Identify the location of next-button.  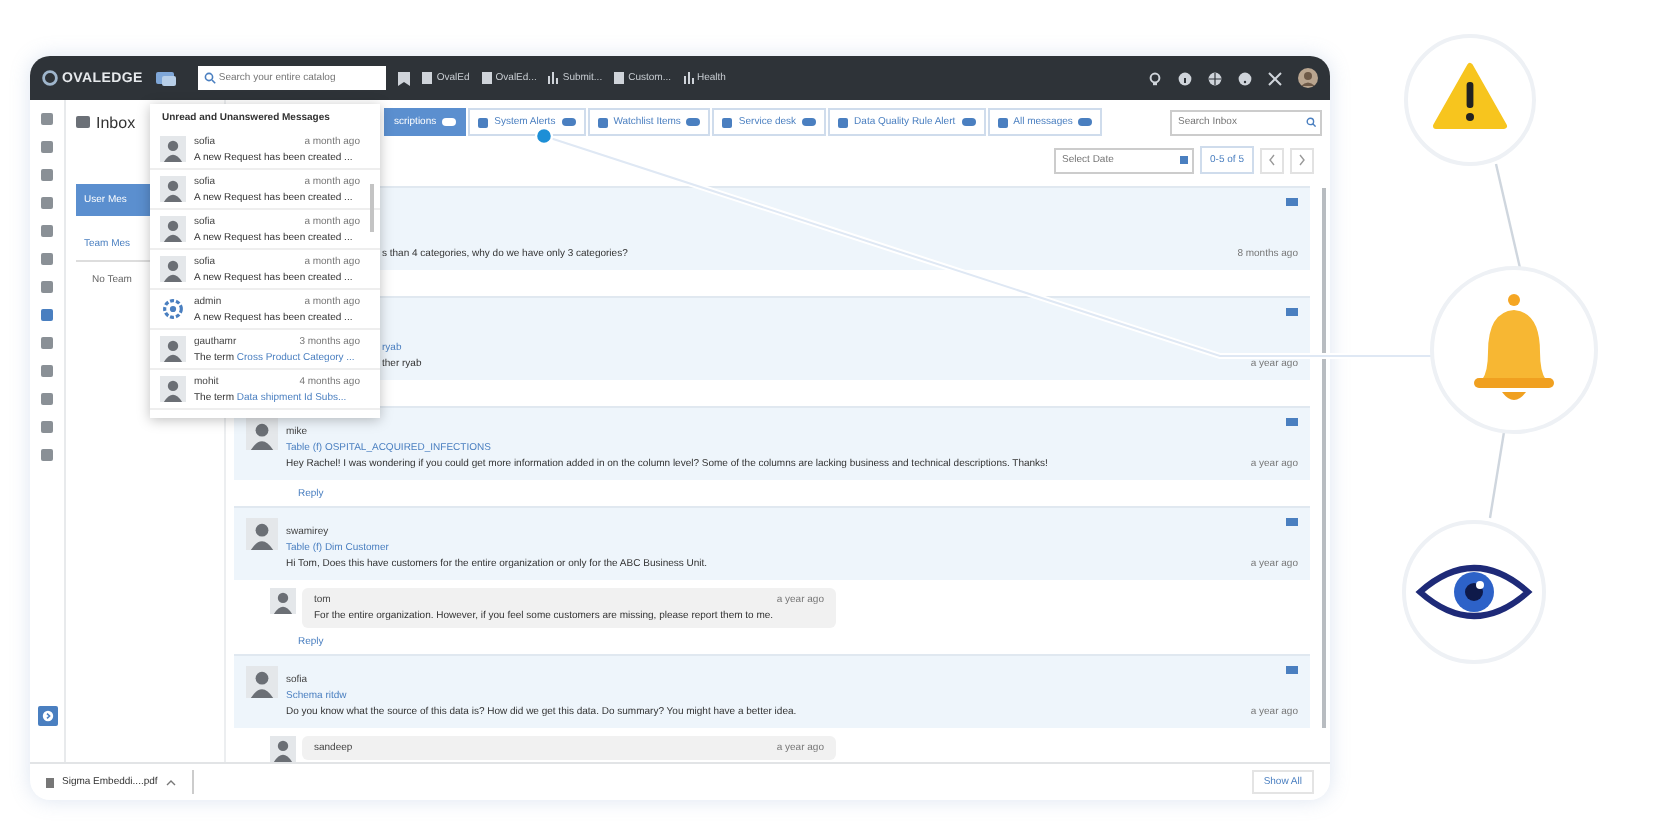
(1302, 160).